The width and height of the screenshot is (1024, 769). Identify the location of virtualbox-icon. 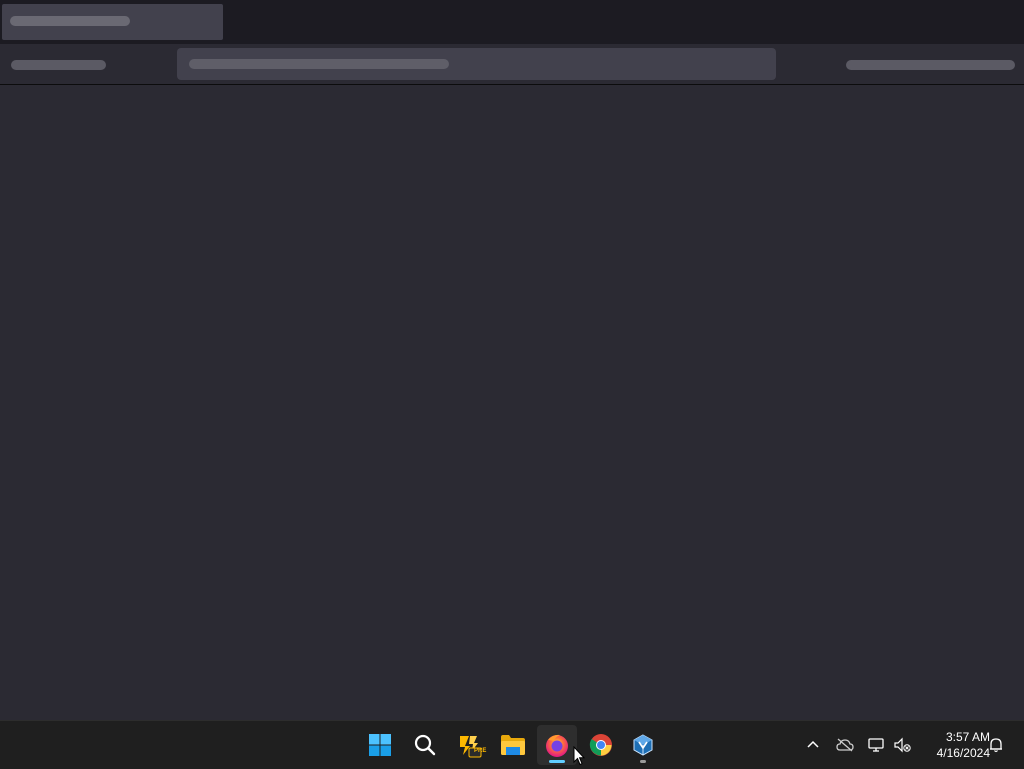
(643, 745).